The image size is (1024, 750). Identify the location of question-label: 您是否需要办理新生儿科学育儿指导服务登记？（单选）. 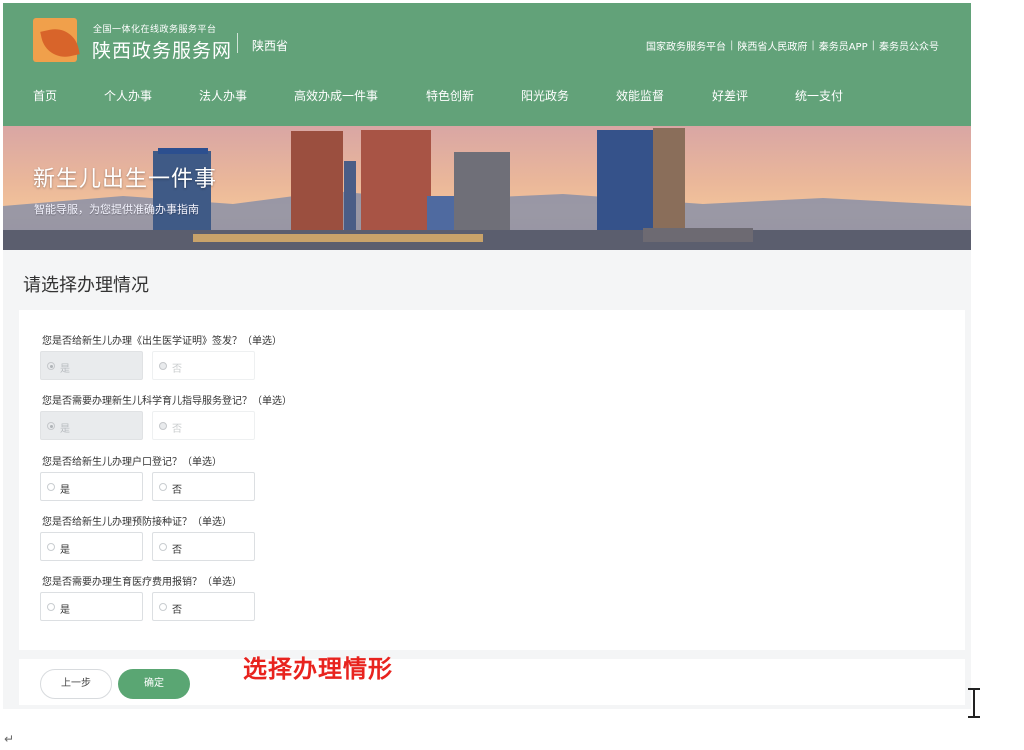
(167, 401).